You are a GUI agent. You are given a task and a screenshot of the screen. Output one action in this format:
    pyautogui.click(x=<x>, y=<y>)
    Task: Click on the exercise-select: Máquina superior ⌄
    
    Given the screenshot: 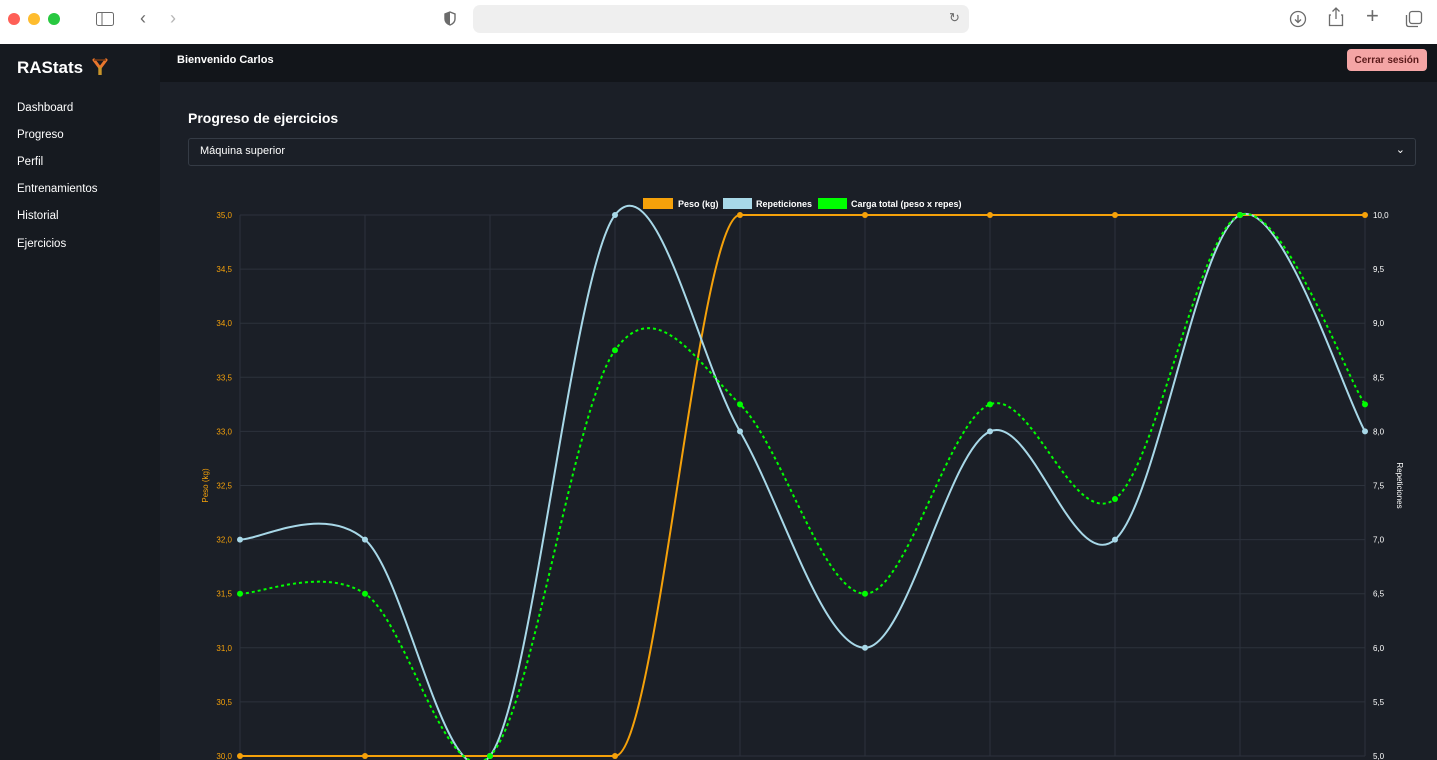 What is the action you would take?
    pyautogui.click(x=802, y=152)
    